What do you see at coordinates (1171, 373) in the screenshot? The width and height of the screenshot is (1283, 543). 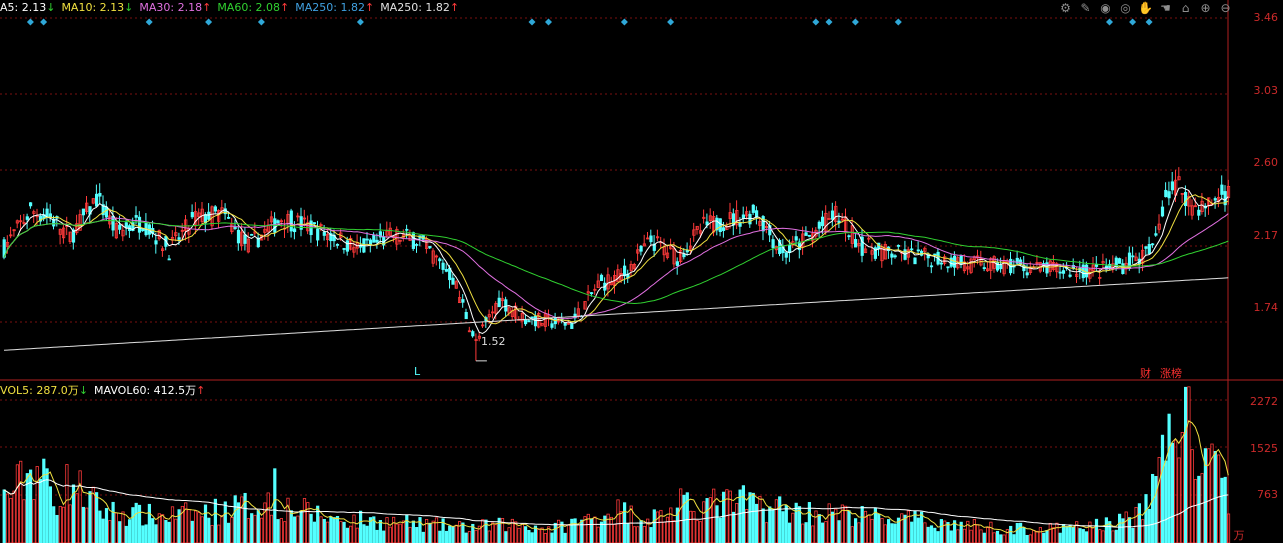 I see `top-gainers-tag: 涨榜` at bounding box center [1171, 373].